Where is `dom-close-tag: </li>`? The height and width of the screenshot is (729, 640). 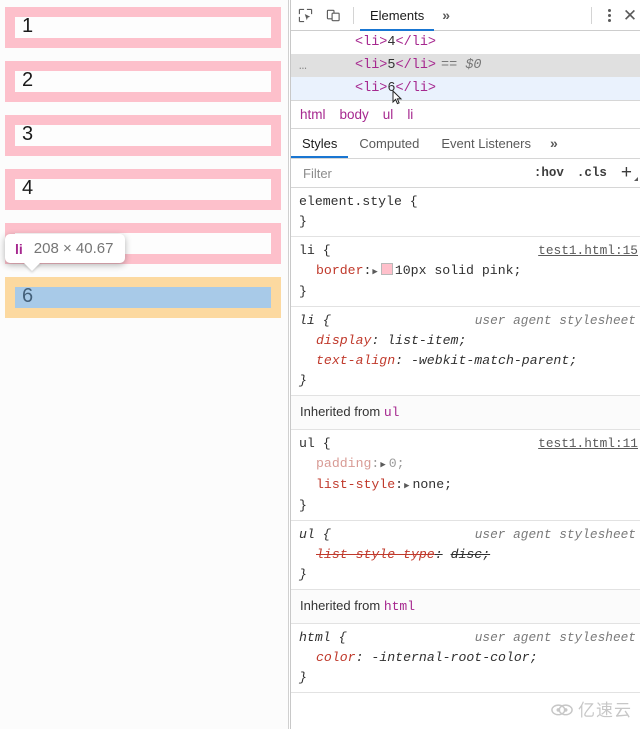
dom-close-tag: </li> is located at coordinates (416, 65).